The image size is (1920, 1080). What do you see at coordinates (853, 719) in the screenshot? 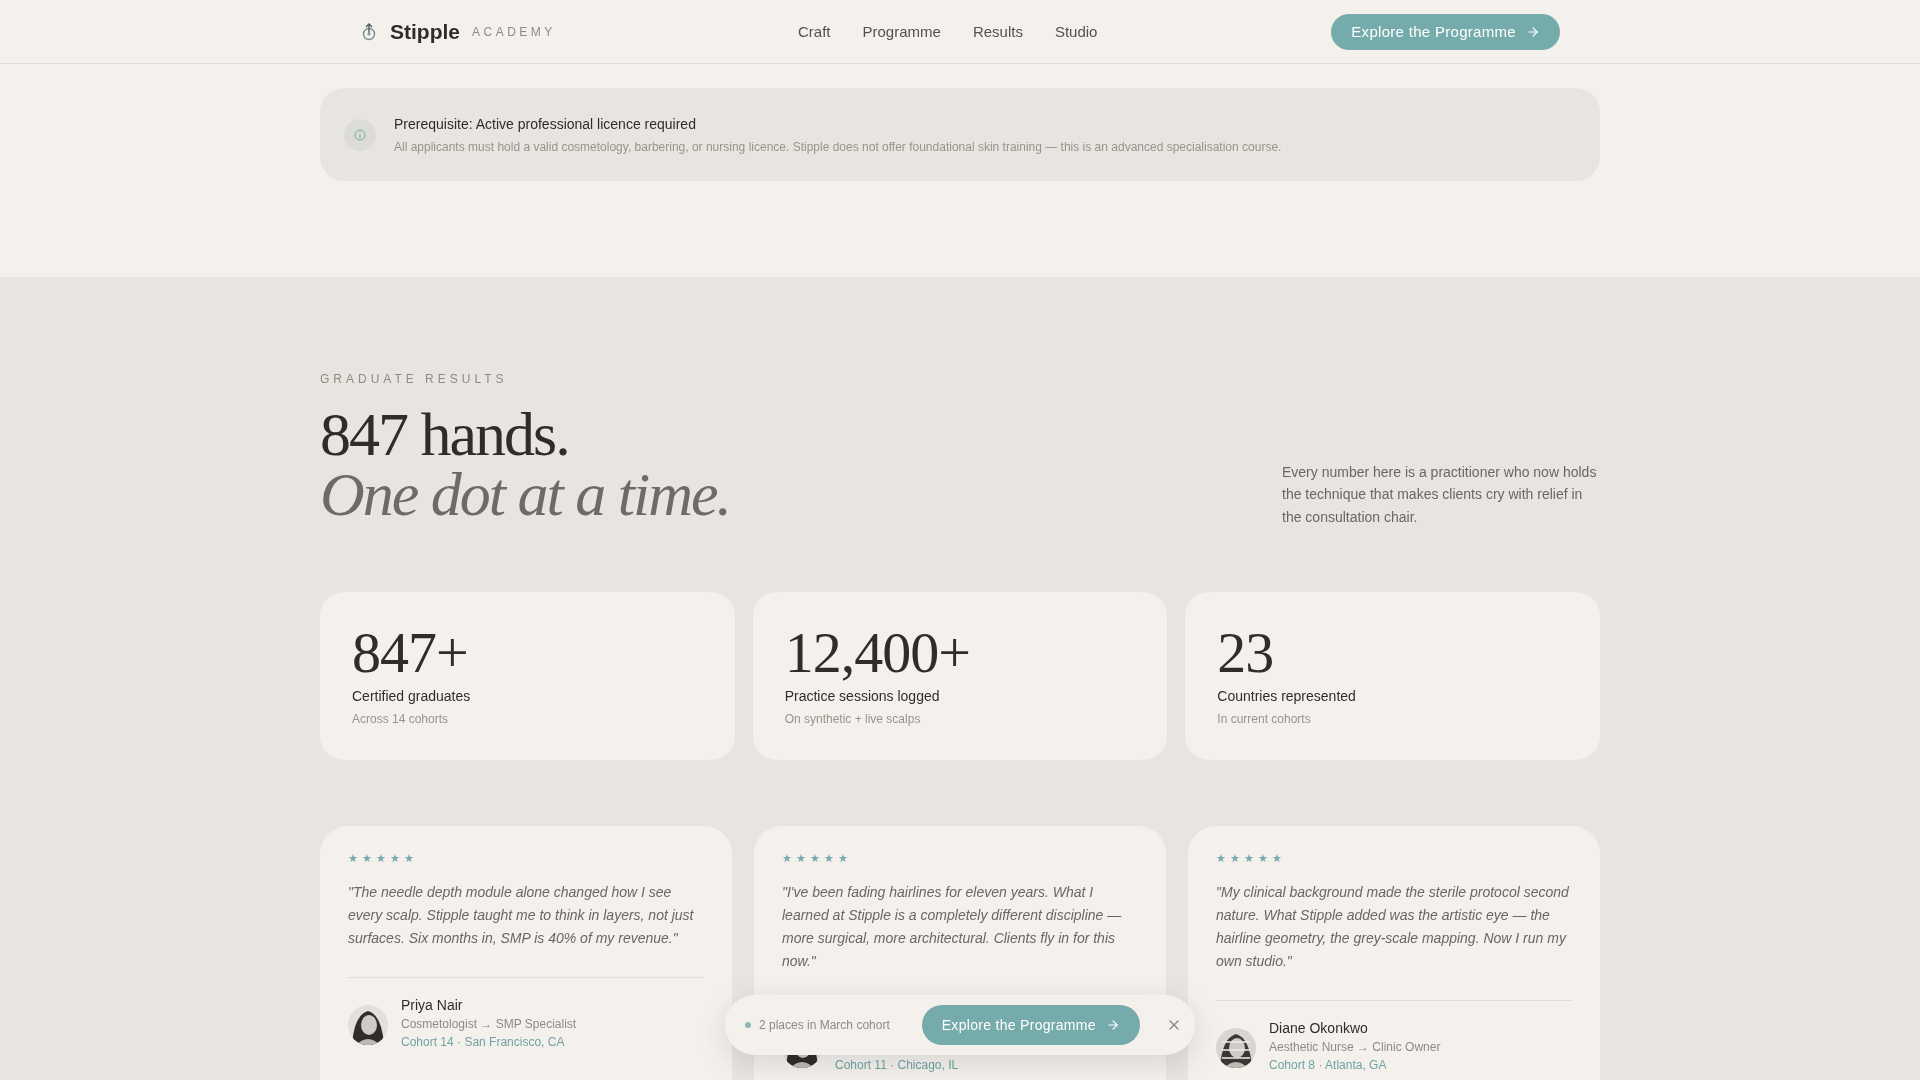
I see `stat-note: On synthetic + live scalps` at bounding box center [853, 719].